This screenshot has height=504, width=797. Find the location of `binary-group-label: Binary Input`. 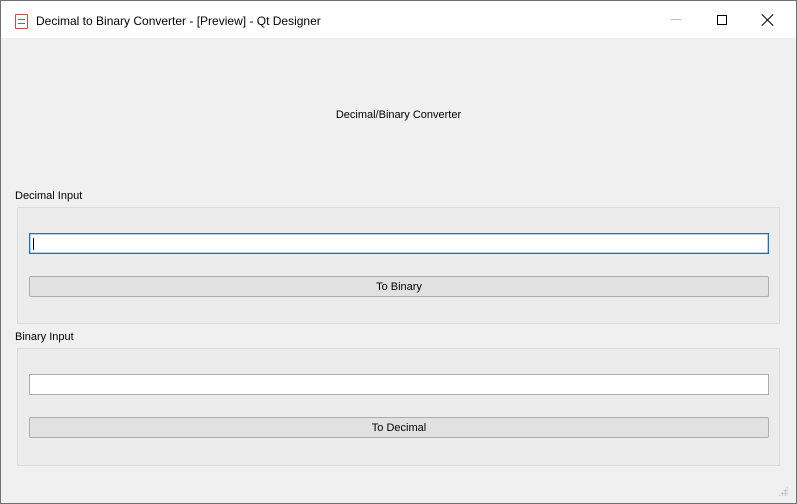

binary-group-label: Binary Input is located at coordinates (44, 337).